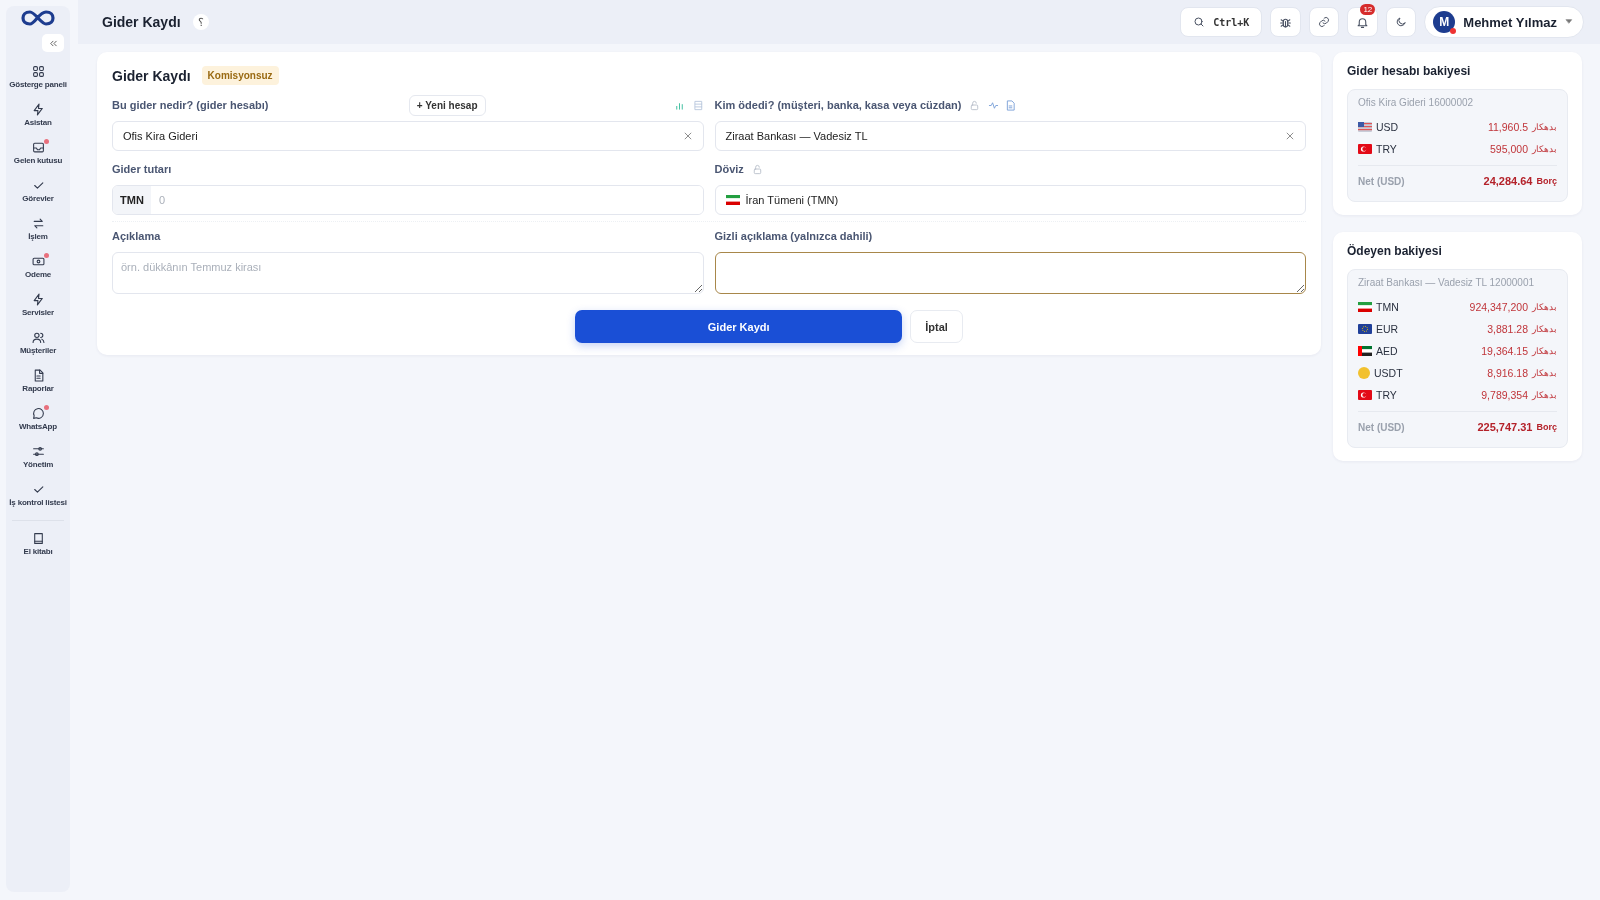 The width and height of the screenshot is (1600, 900). Describe the element at coordinates (240, 75) in the screenshot. I see `commission-free-tag: Komisyonsuz` at that location.